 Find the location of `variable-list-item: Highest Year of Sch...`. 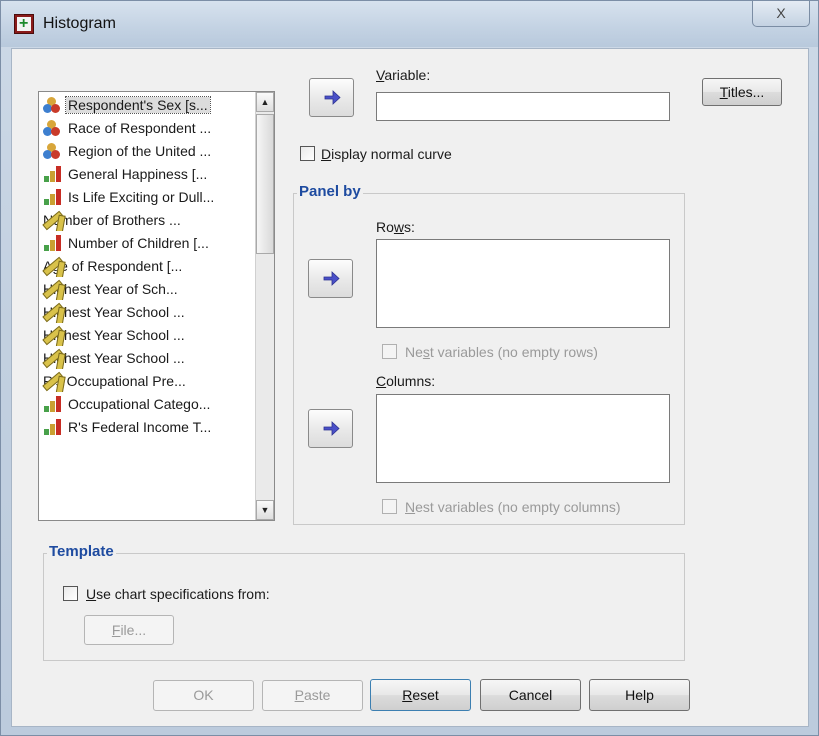

variable-list-item: Highest Year of Sch... is located at coordinates (148, 289).